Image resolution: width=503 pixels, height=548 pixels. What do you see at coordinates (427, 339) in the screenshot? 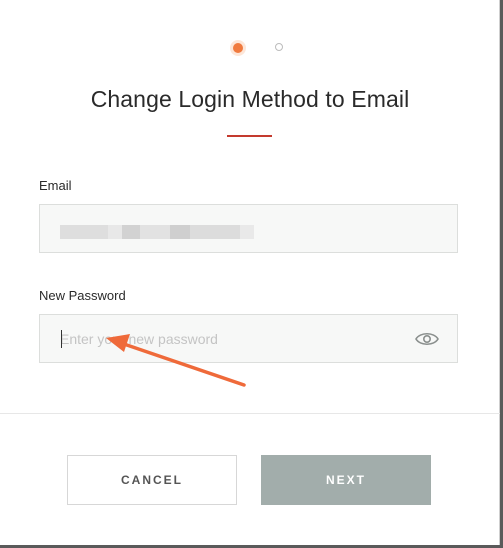
I see `eye-icon` at bounding box center [427, 339].